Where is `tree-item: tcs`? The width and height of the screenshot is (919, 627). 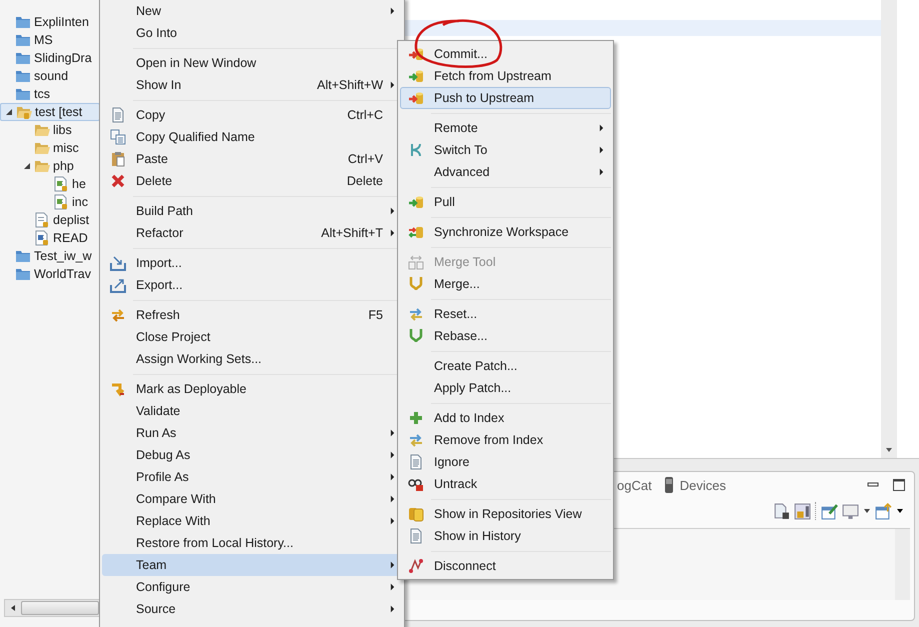 tree-item: tcs is located at coordinates (50, 94).